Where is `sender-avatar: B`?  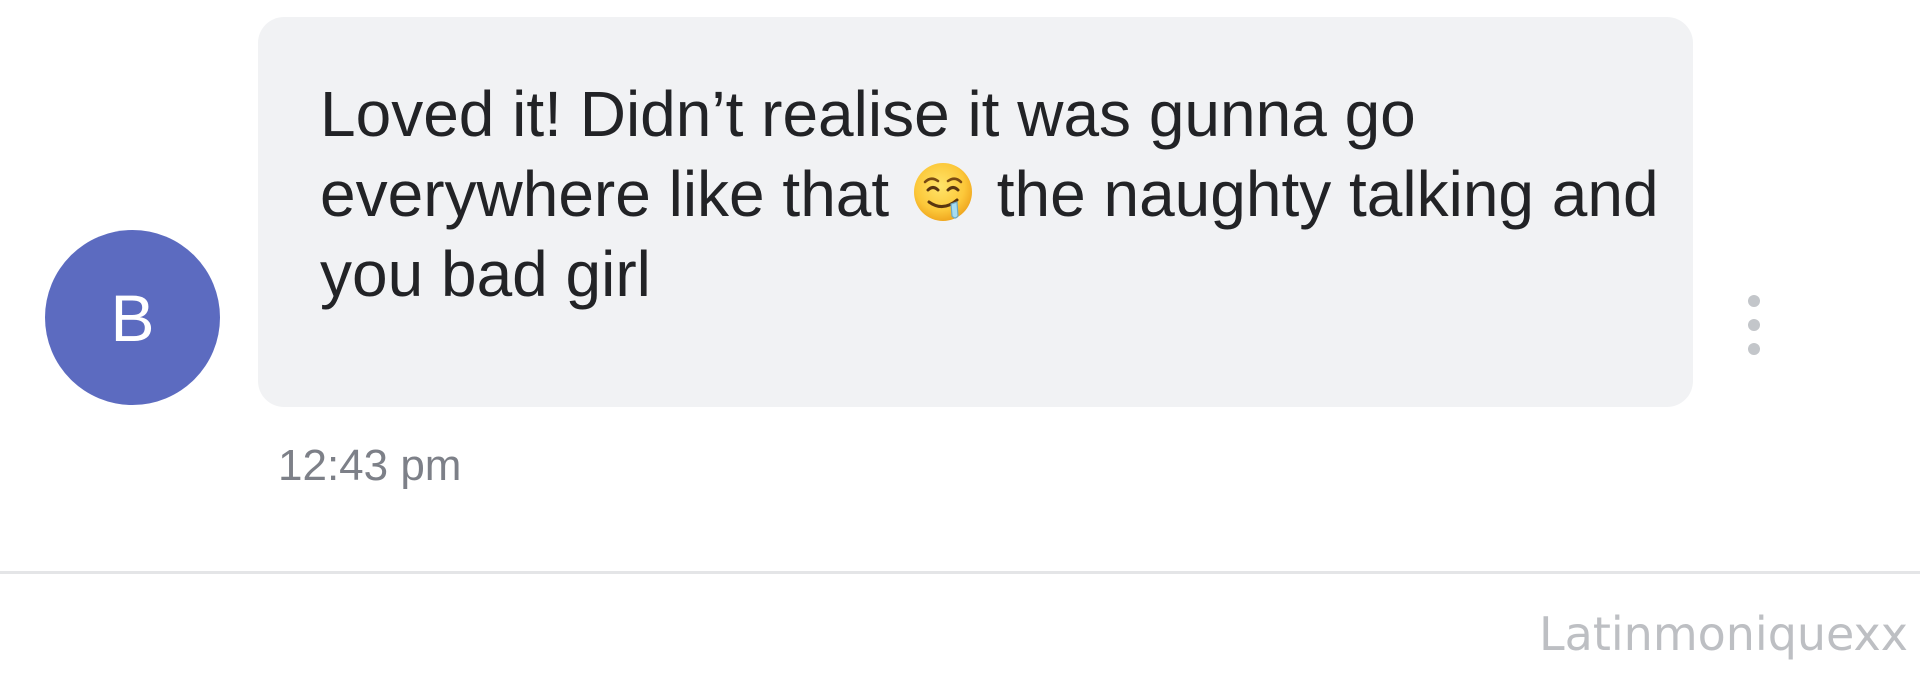
sender-avatar: B is located at coordinates (132, 317).